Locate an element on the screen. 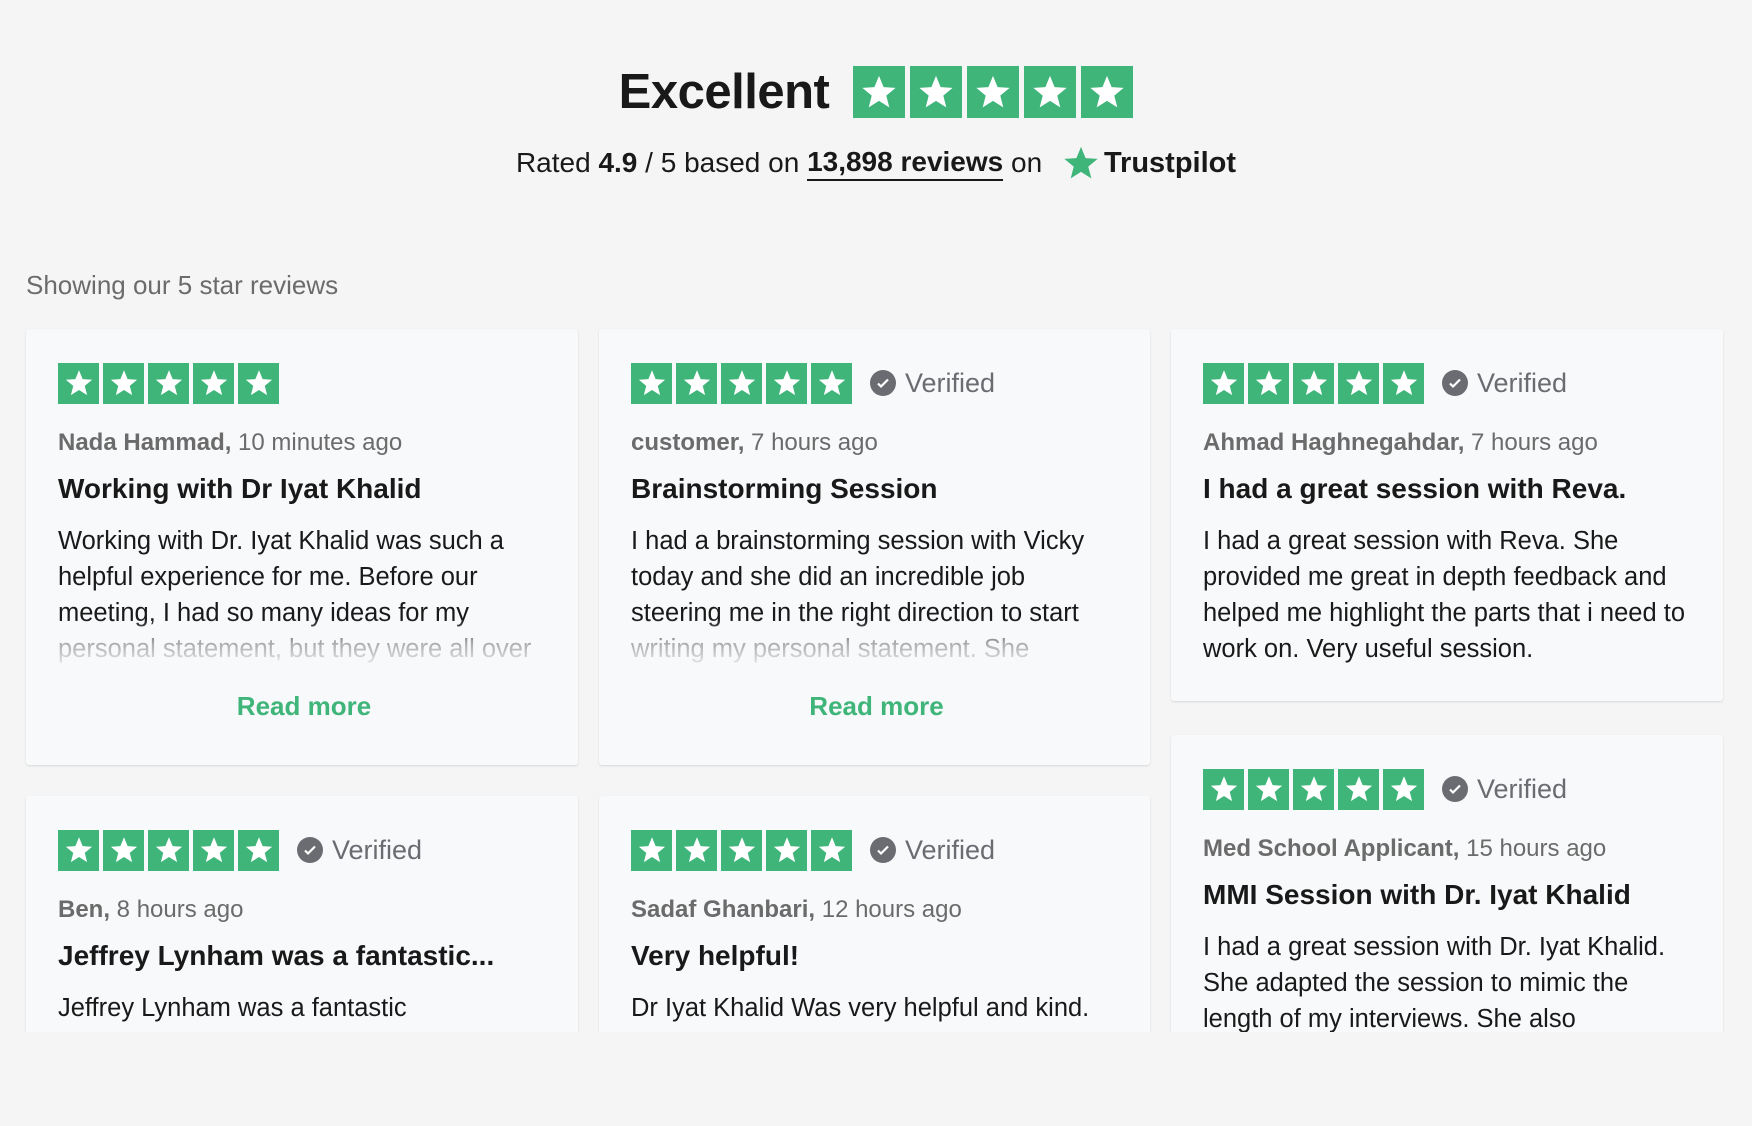 The width and height of the screenshot is (1752, 1126). review-author: Sadaf Ghanbari, 12 hours ago is located at coordinates (876, 910).